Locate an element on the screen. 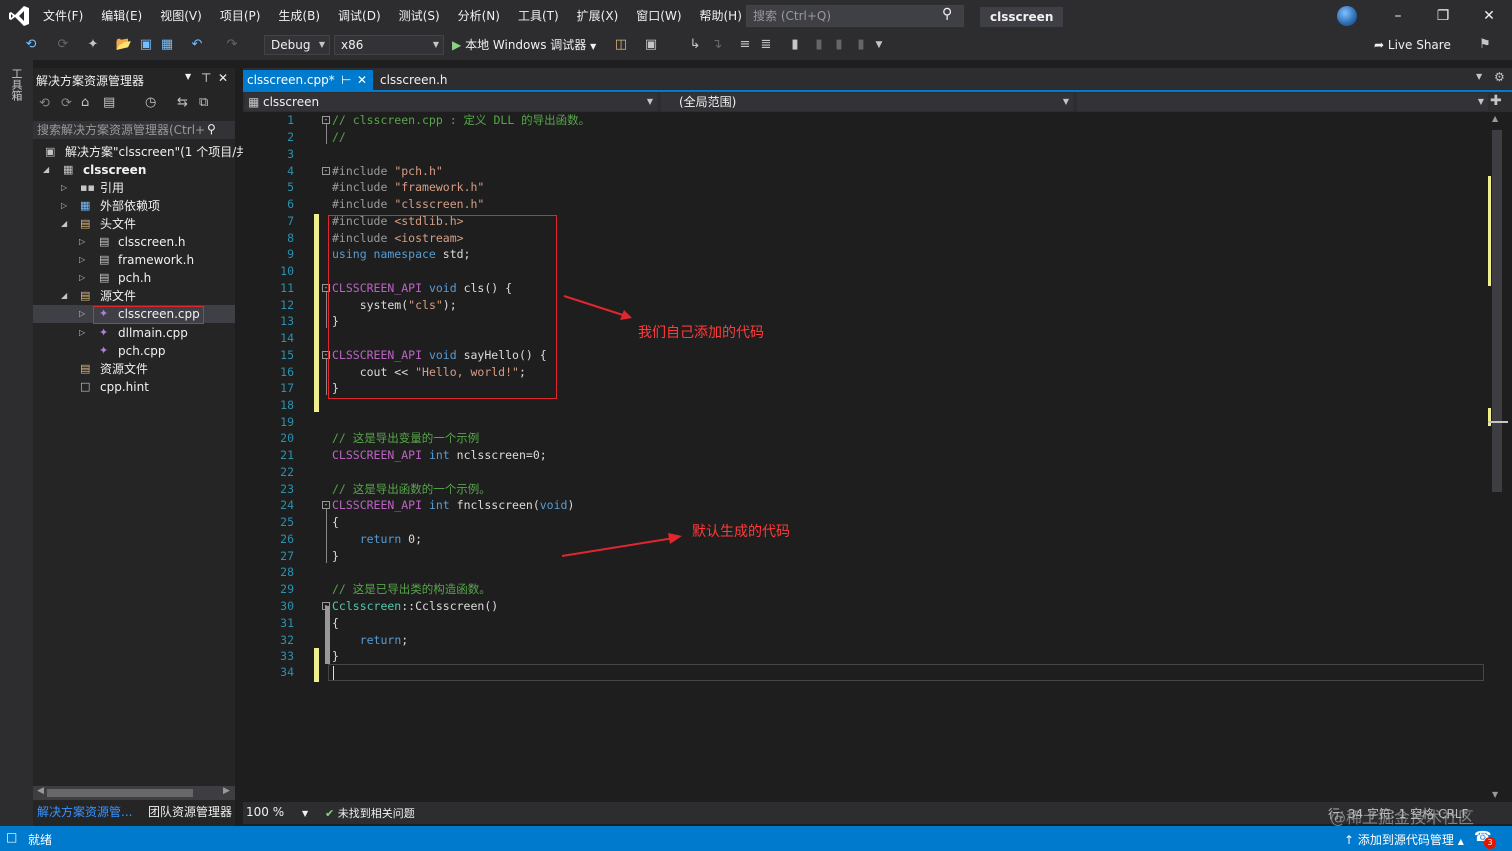 The width and height of the screenshot is (1512, 851). menu-debug: 调试(D) is located at coordinates (359, 16).